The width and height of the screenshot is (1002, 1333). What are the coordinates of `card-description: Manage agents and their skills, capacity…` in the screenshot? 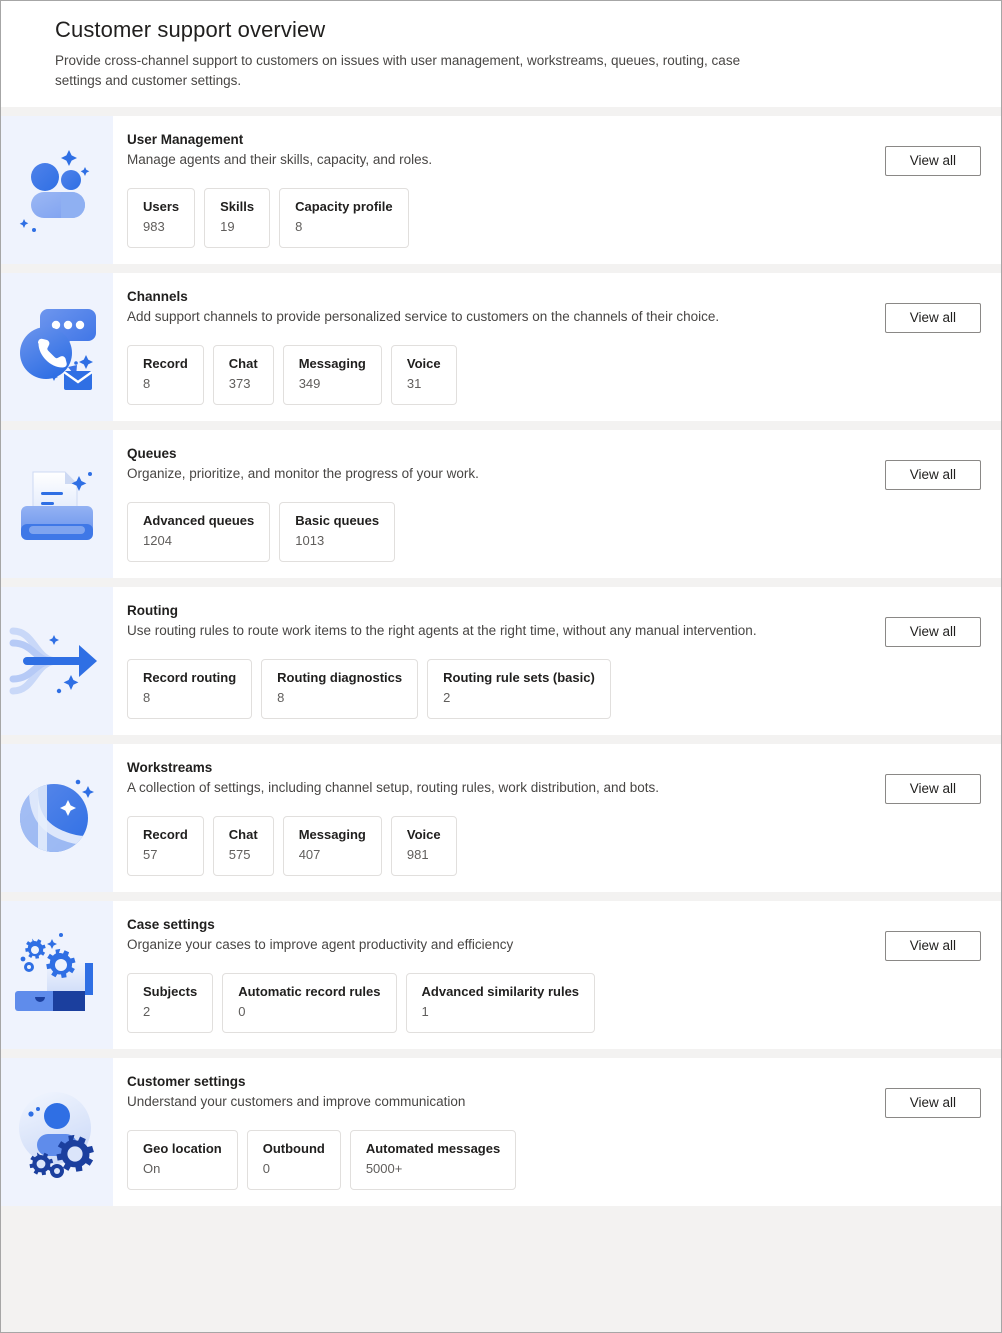 It's located at (280, 159).